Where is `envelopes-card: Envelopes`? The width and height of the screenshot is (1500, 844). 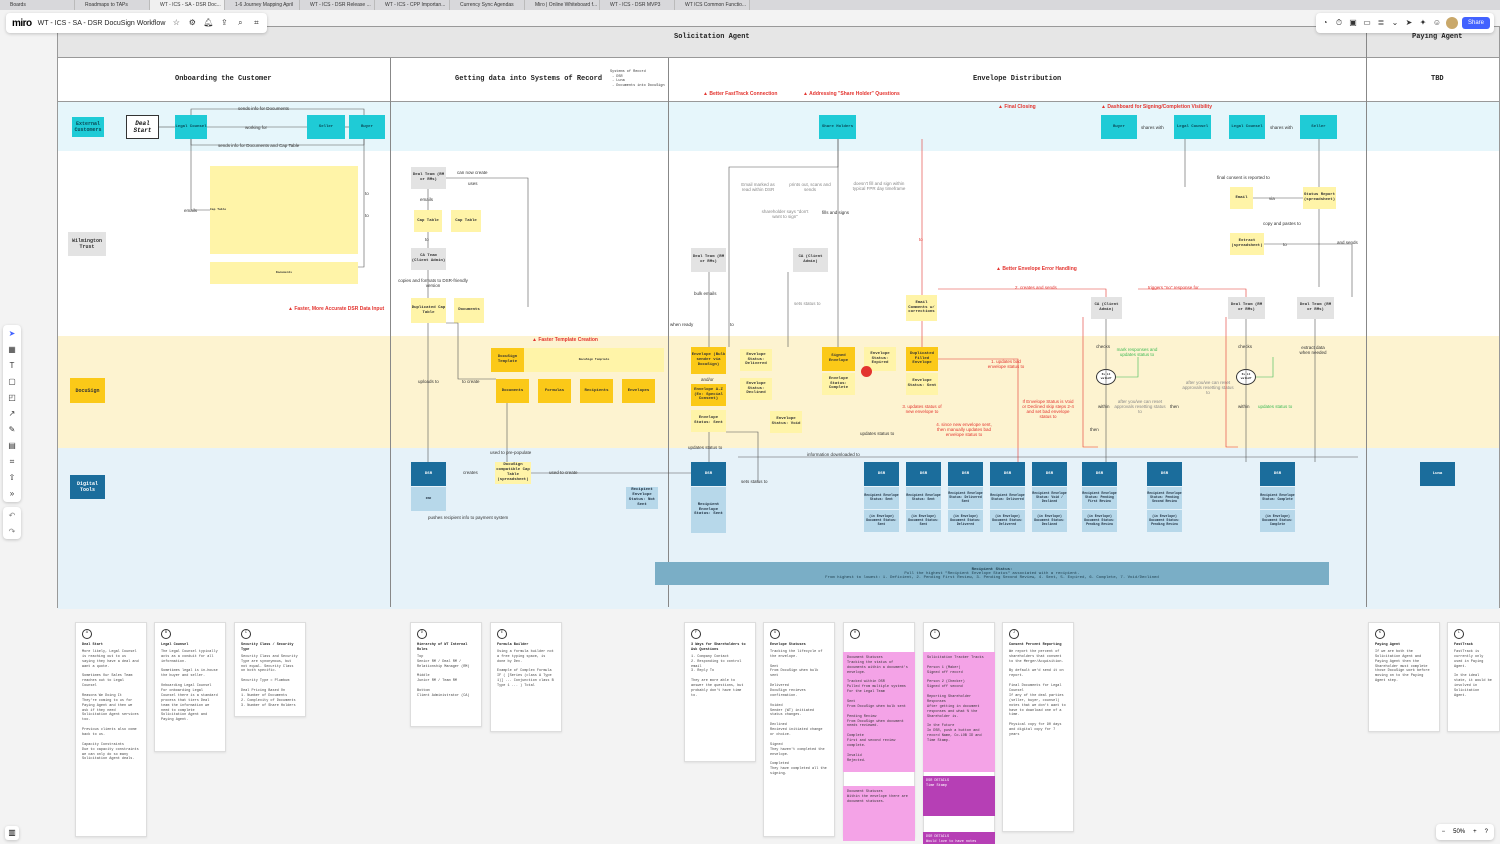
envelopes-card: Envelopes is located at coordinates (638, 391).